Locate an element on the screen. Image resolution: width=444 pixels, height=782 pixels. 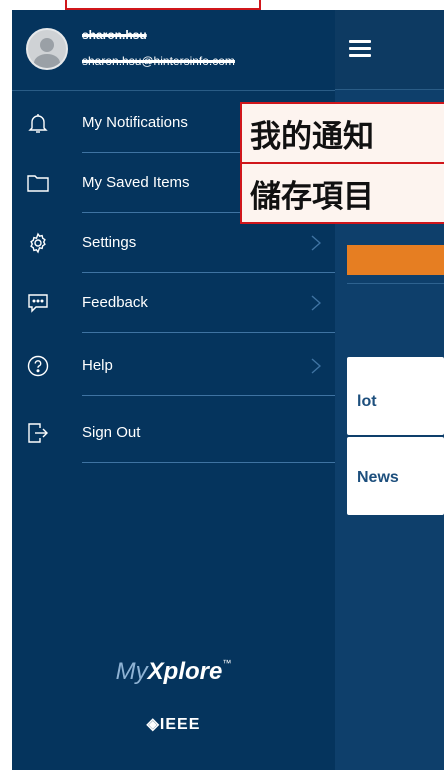
gear-icon is located at coordinates (38, 243).